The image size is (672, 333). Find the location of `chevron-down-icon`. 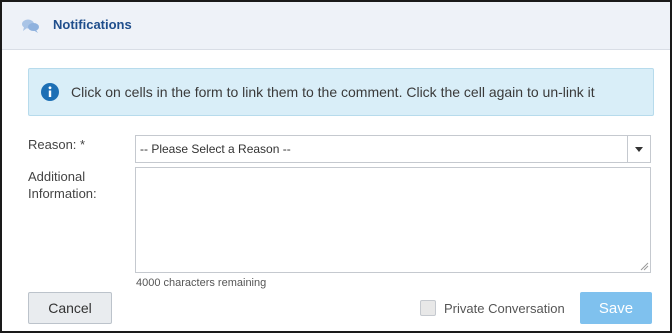

chevron-down-icon is located at coordinates (639, 150).